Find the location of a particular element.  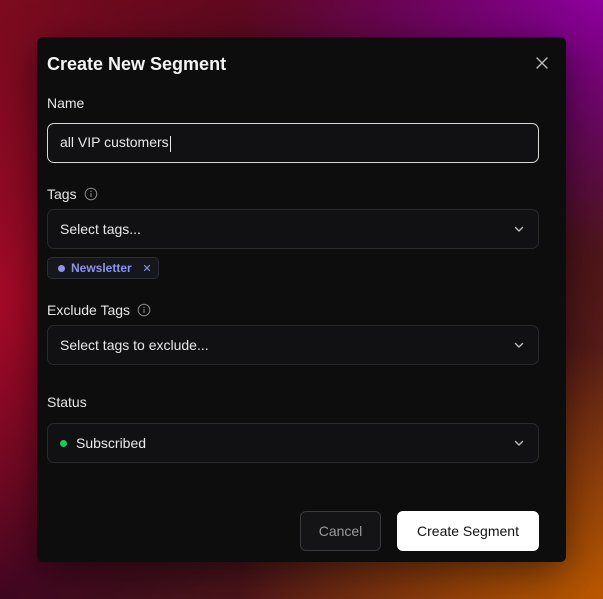

exclude-tags-label: Exclude Tags is located at coordinates (99, 310).